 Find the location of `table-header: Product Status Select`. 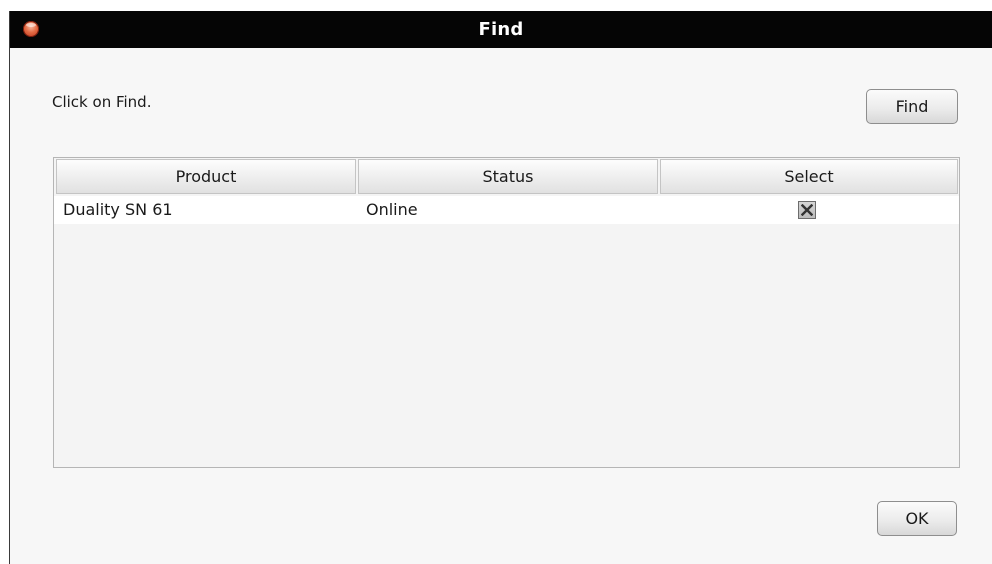

table-header: Product Status Select is located at coordinates (506, 177).